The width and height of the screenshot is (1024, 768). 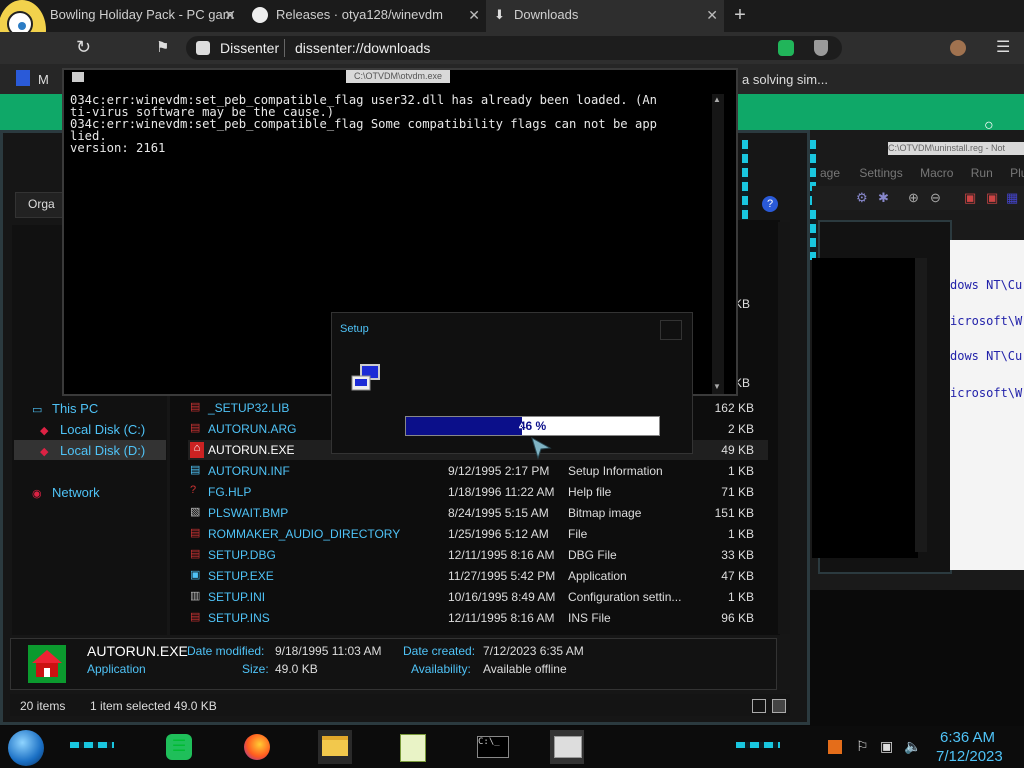 I want to click on nav-this-pc: ▭ This PC, so click(x=65, y=408).